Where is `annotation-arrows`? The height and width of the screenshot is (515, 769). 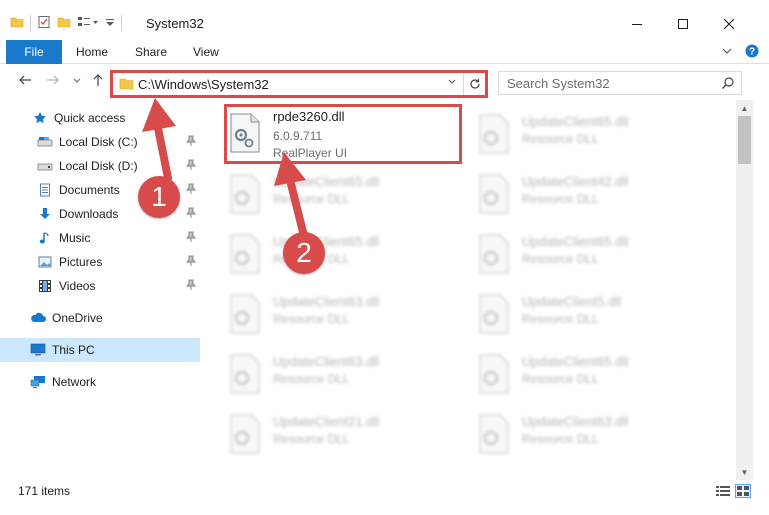 annotation-arrows is located at coordinates (225, 169).